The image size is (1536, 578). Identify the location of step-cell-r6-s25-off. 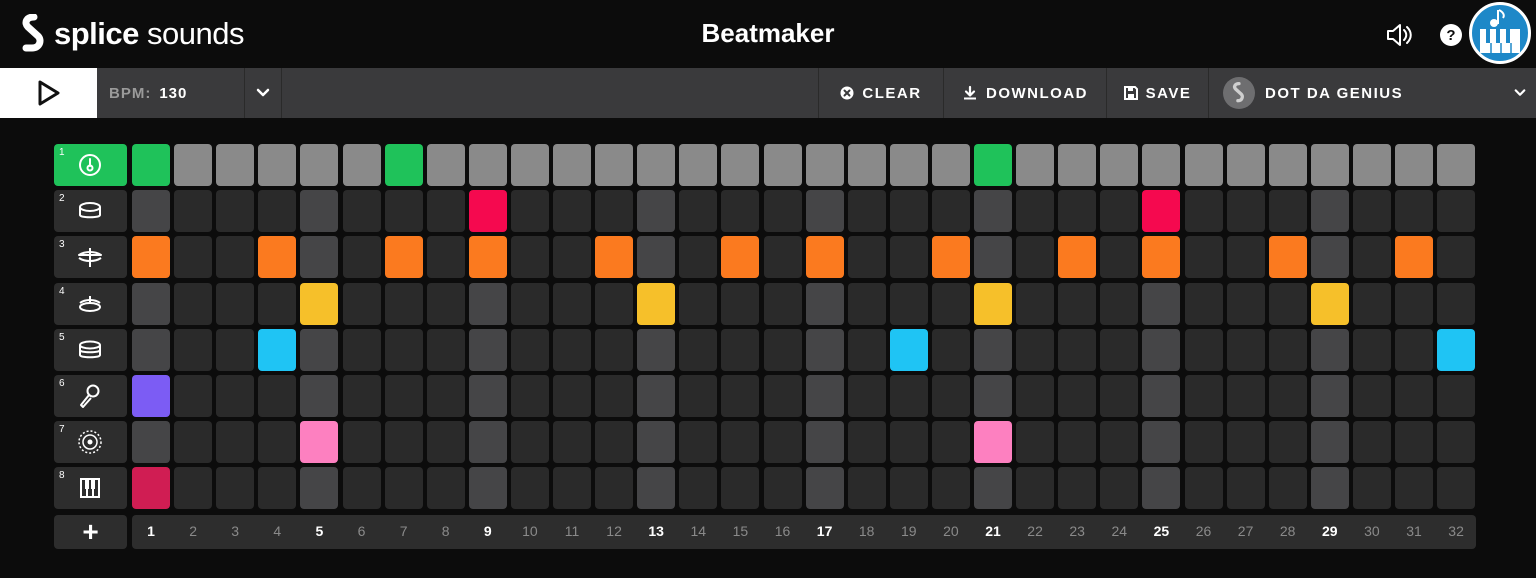
(1161, 396).